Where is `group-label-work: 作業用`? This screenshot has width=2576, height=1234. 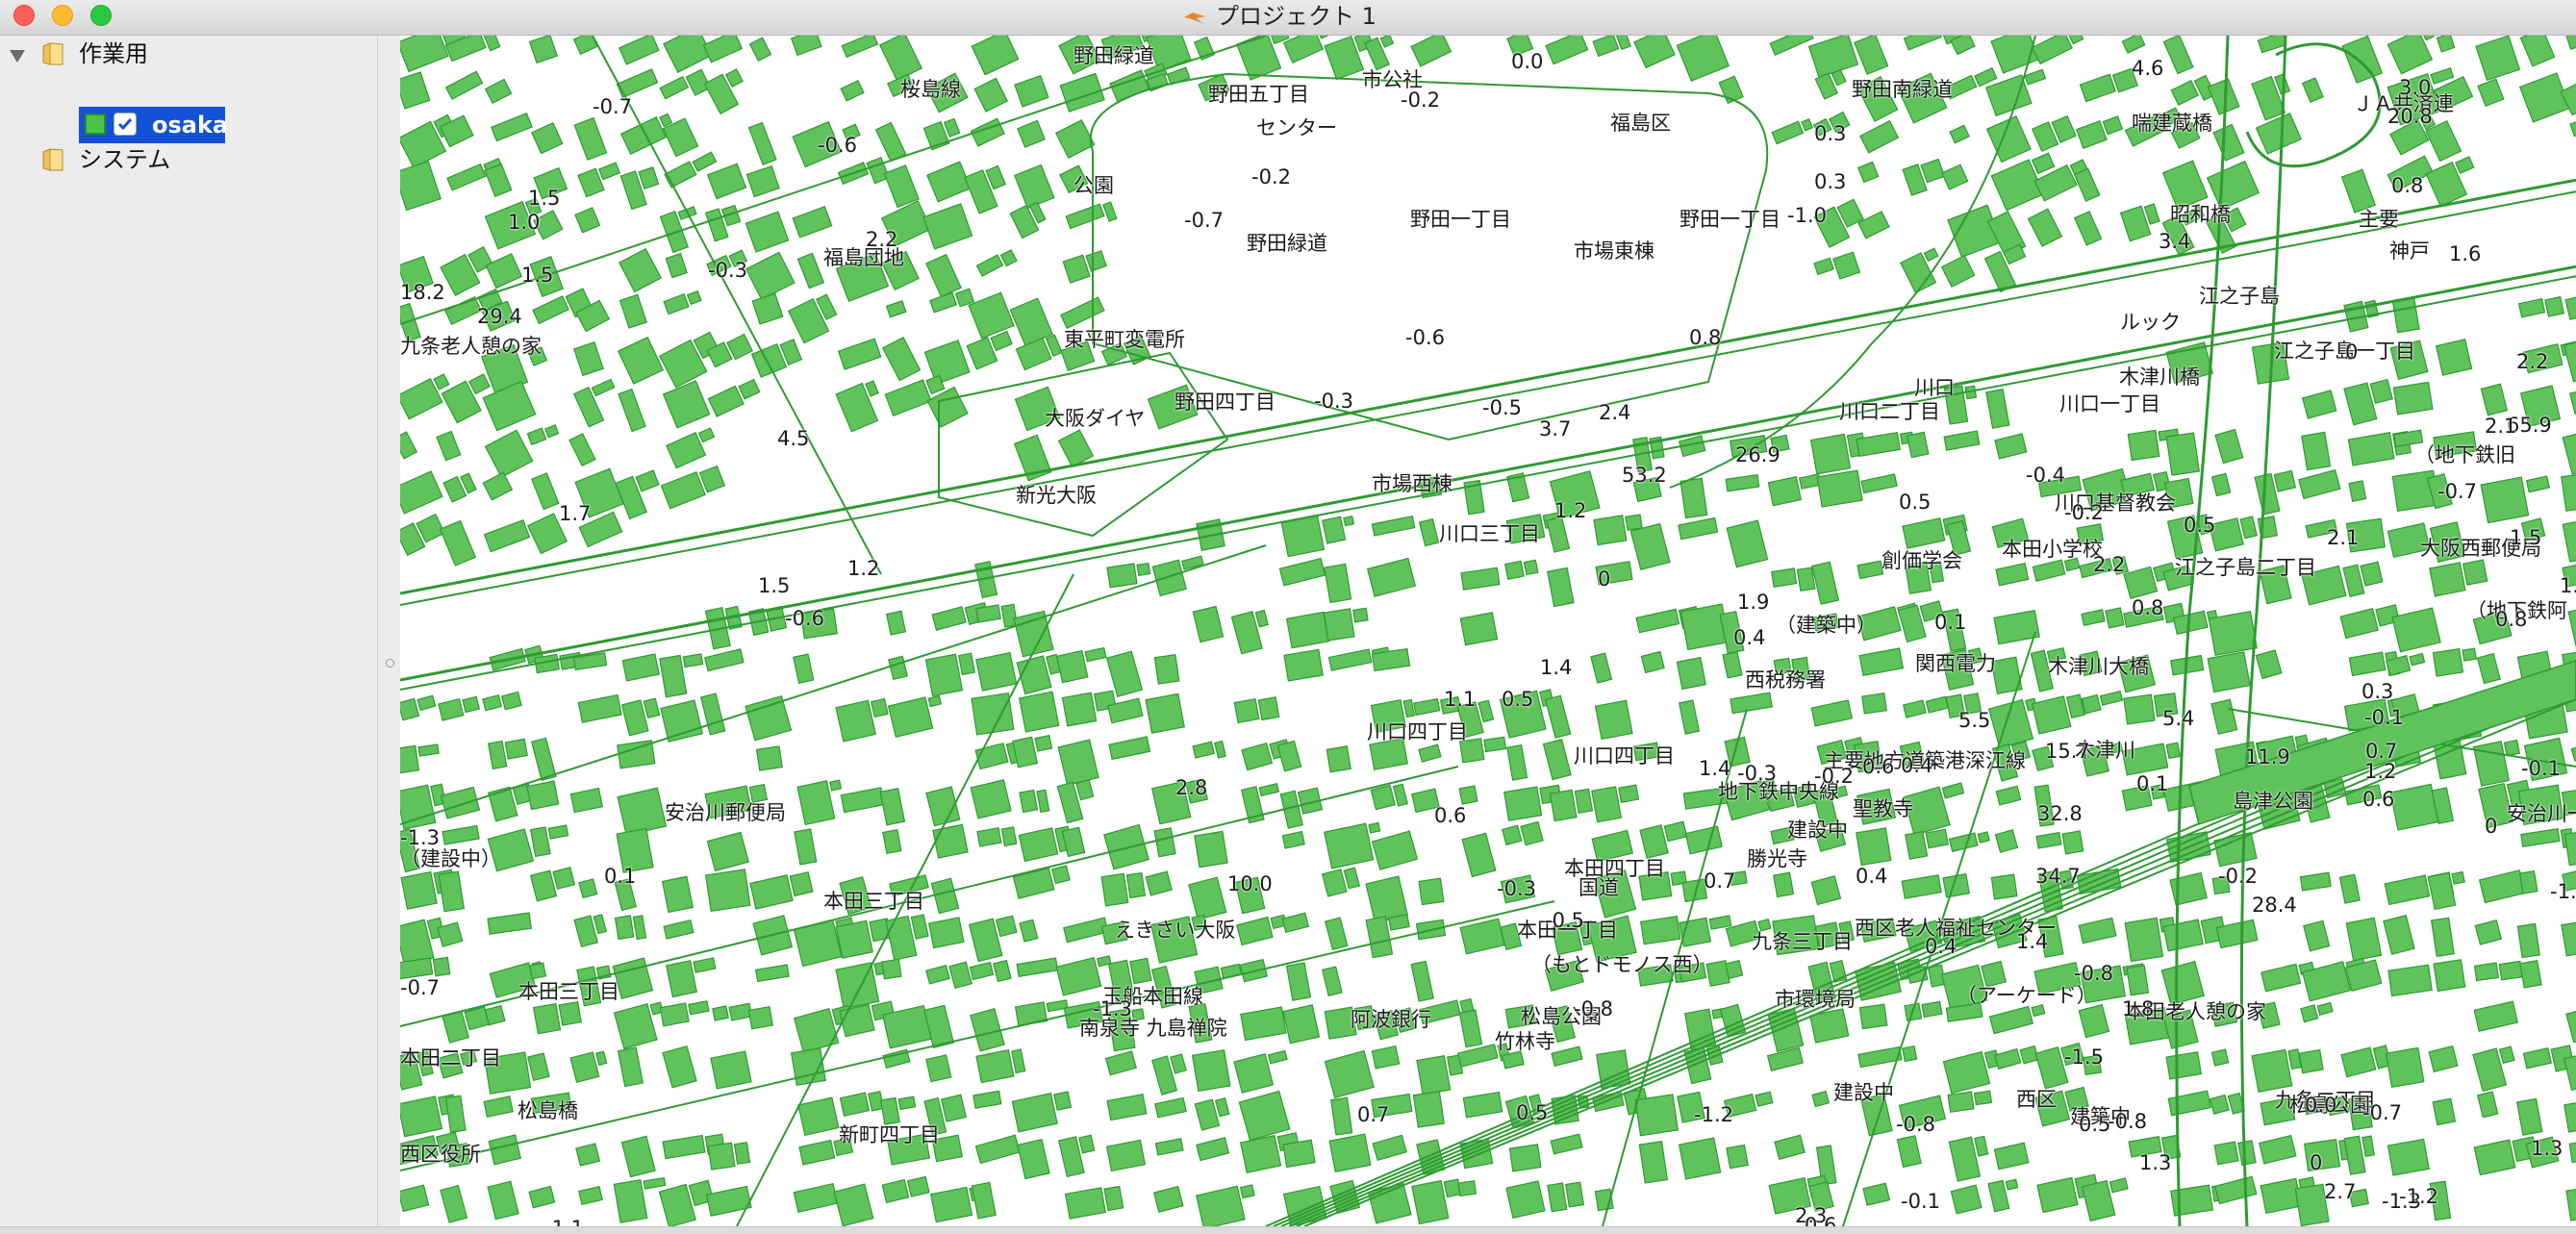
group-label-work: 作業用 is located at coordinates (114, 54).